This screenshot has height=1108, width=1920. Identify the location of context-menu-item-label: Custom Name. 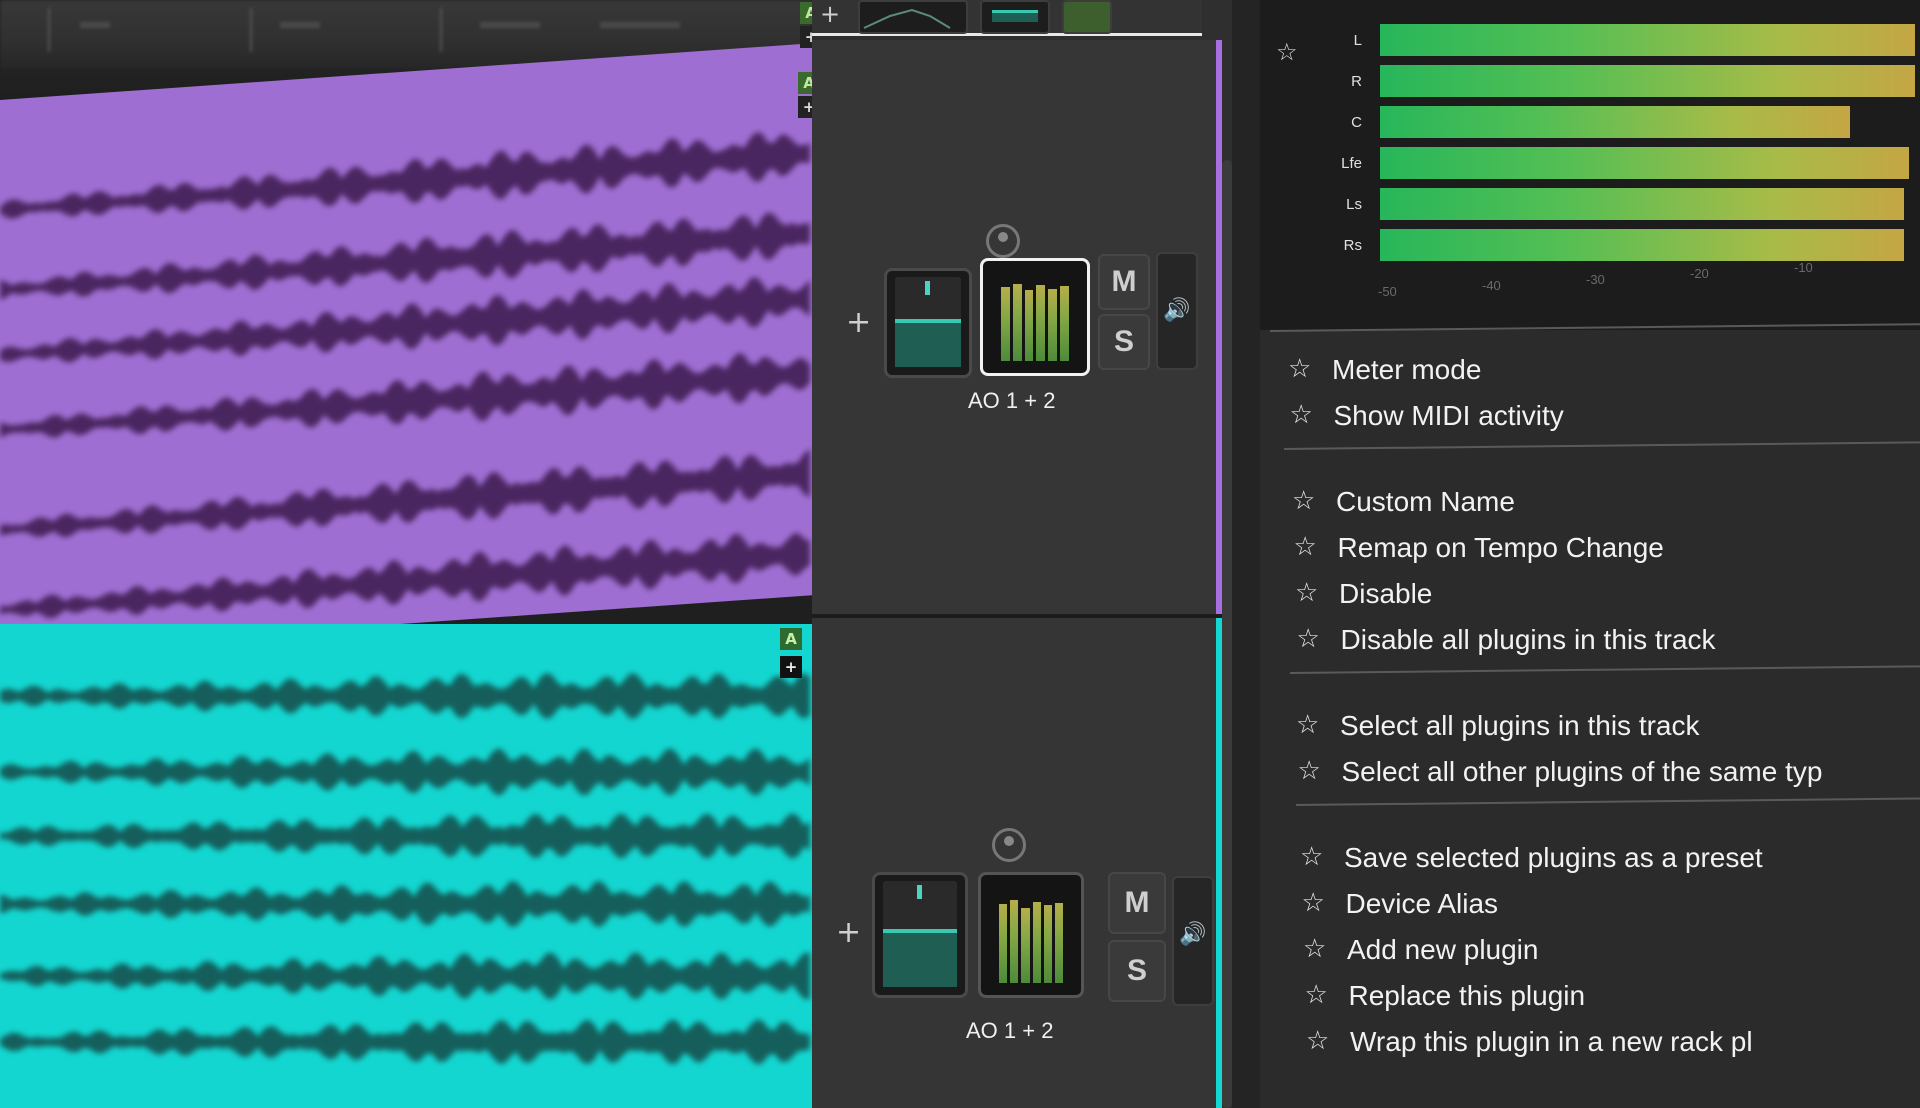
(1425, 501).